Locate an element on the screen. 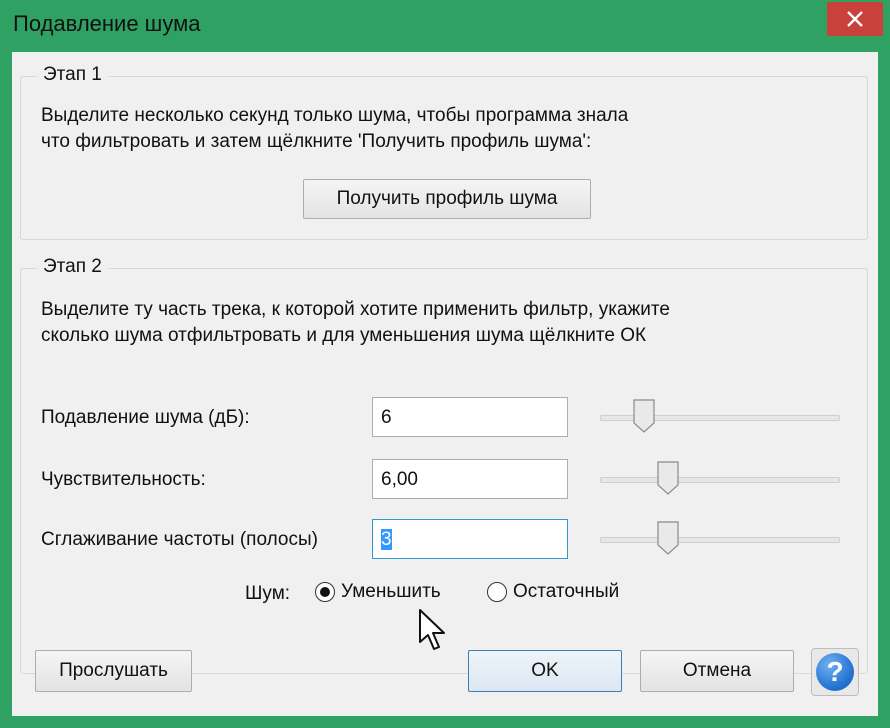  get-noise-profile-button: Получить профиль шума is located at coordinates (447, 199).